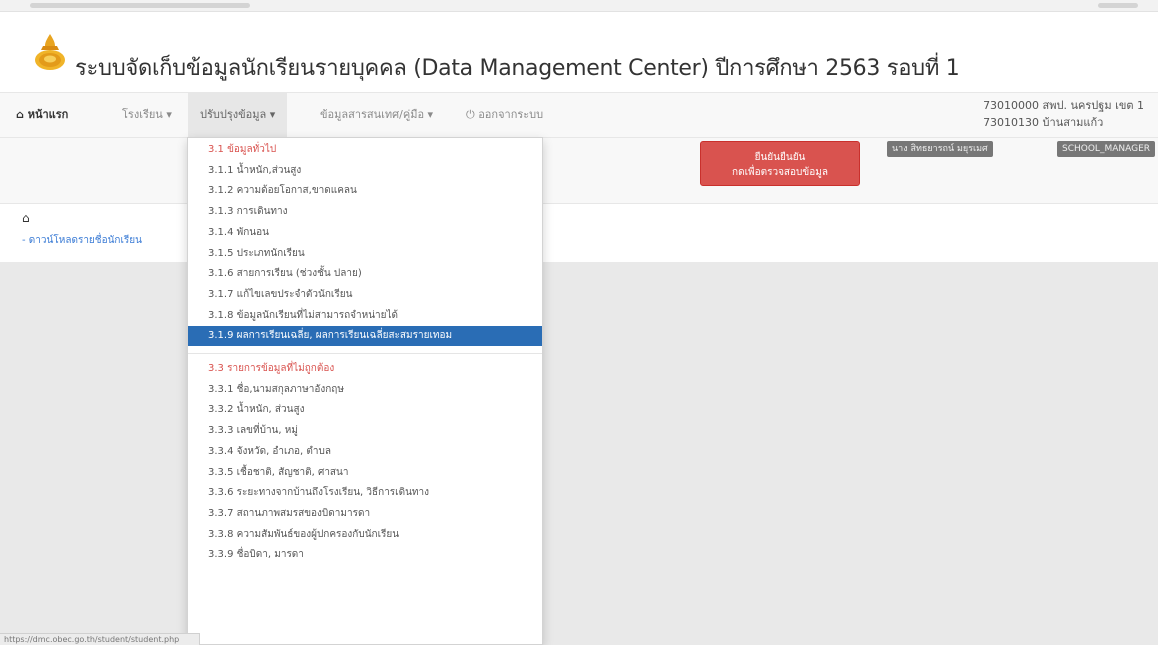 This screenshot has height=645, width=1158. I want to click on user-role-badge: SCHOOL_MANAGER, so click(1106, 149).